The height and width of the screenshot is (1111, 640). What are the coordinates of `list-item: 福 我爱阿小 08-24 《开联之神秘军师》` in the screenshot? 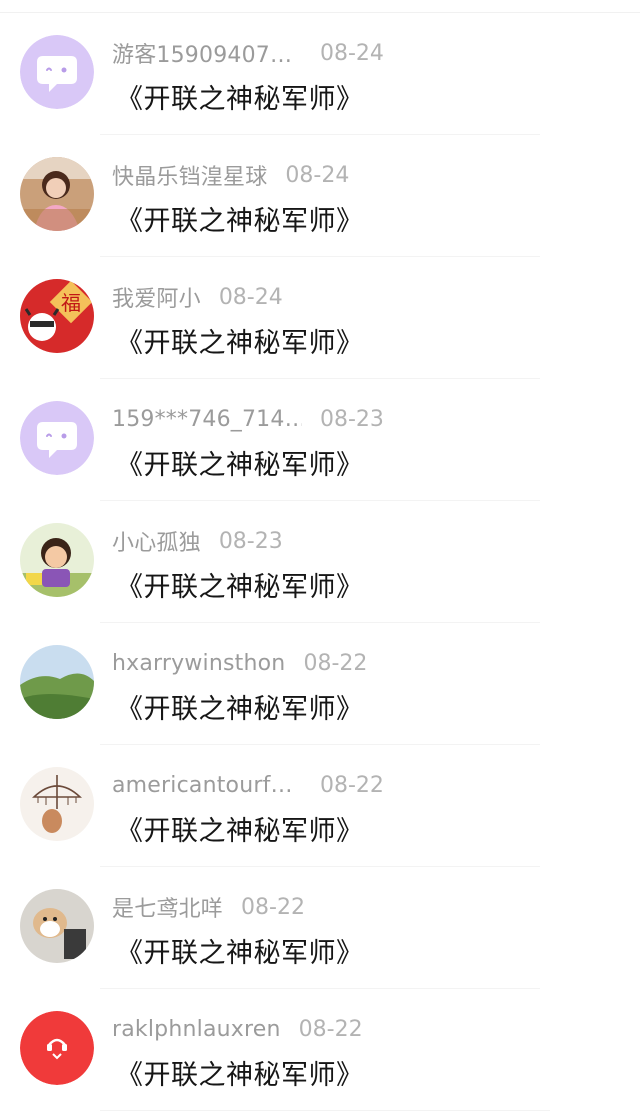 It's located at (320, 318).